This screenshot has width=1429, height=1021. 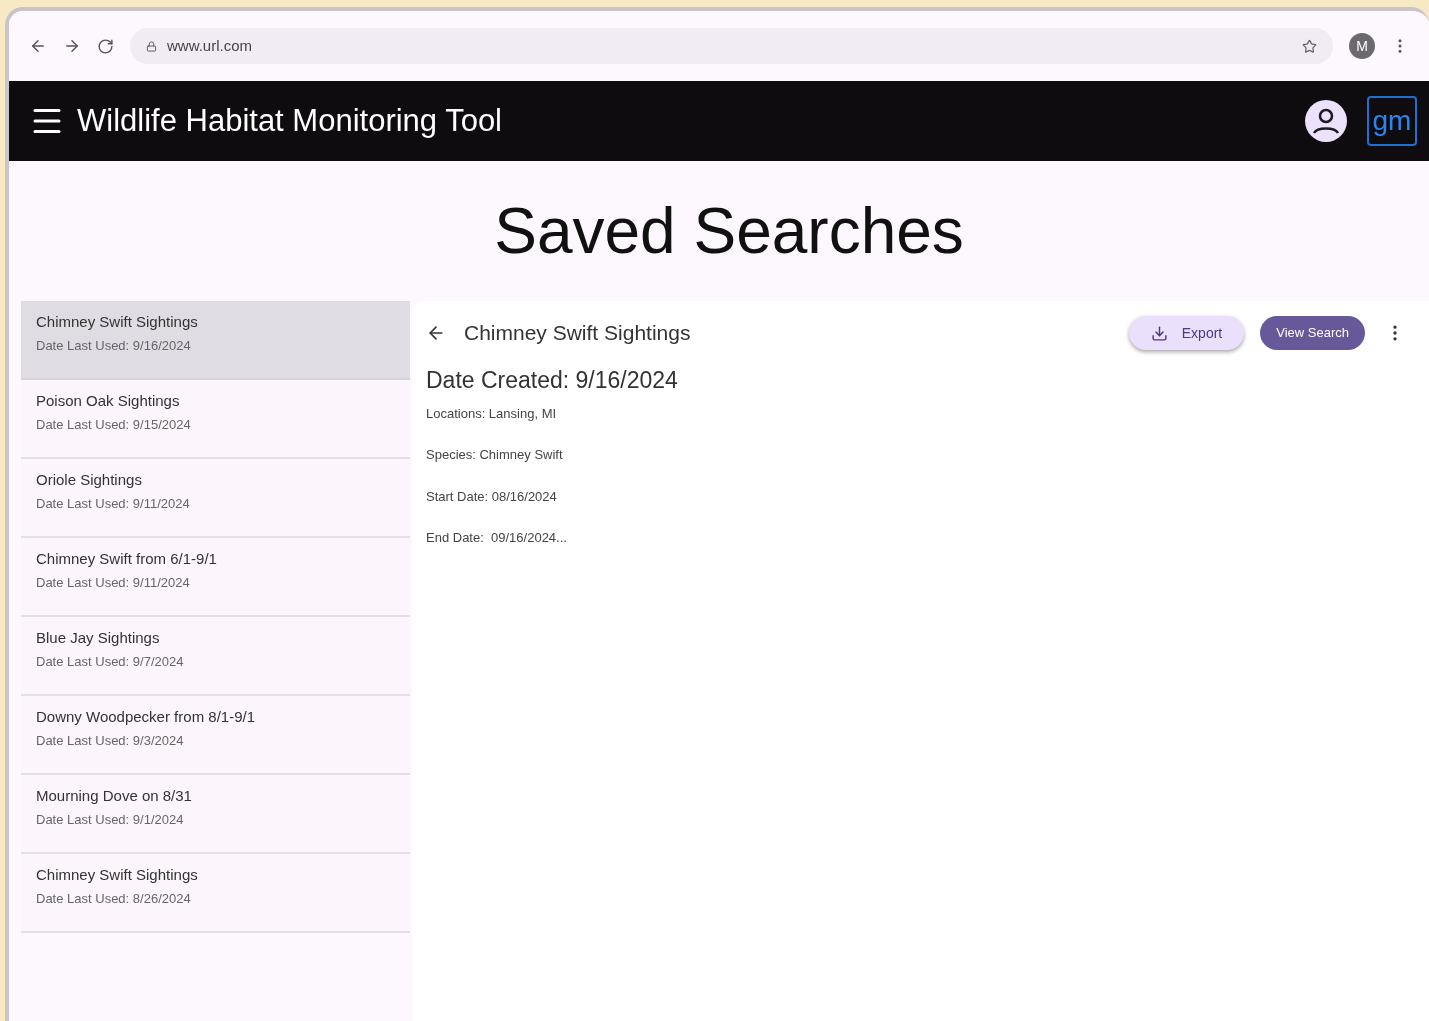 What do you see at coordinates (110, 661) in the screenshot?
I see `last-used-date: Date Last Used: 9/7/2024` at bounding box center [110, 661].